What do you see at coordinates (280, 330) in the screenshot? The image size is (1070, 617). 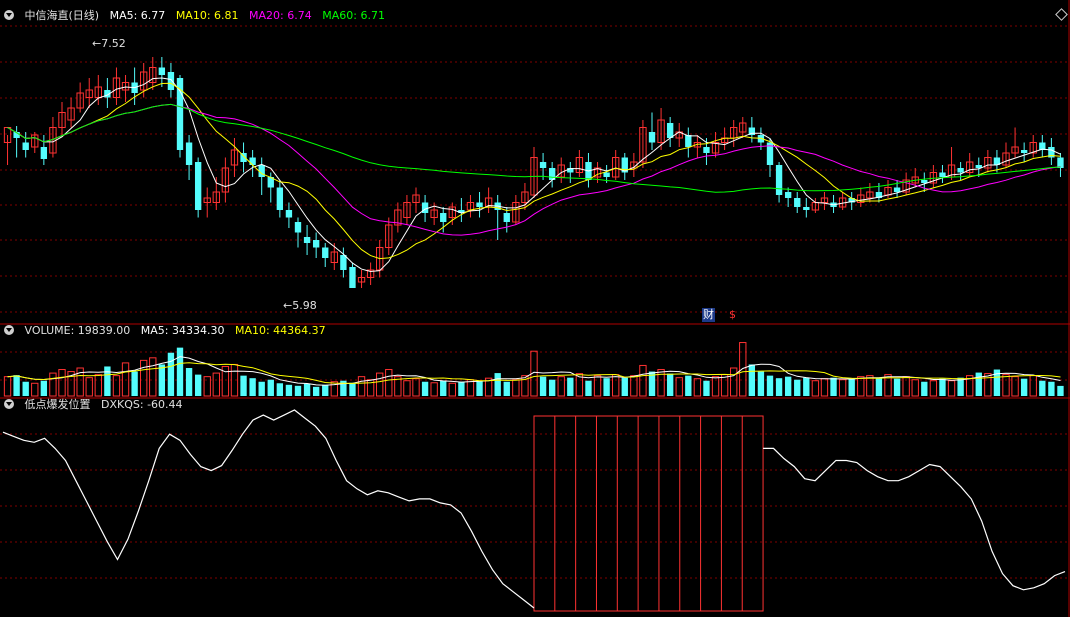 I see `volume-ma10: MA10: 44364.37` at bounding box center [280, 330].